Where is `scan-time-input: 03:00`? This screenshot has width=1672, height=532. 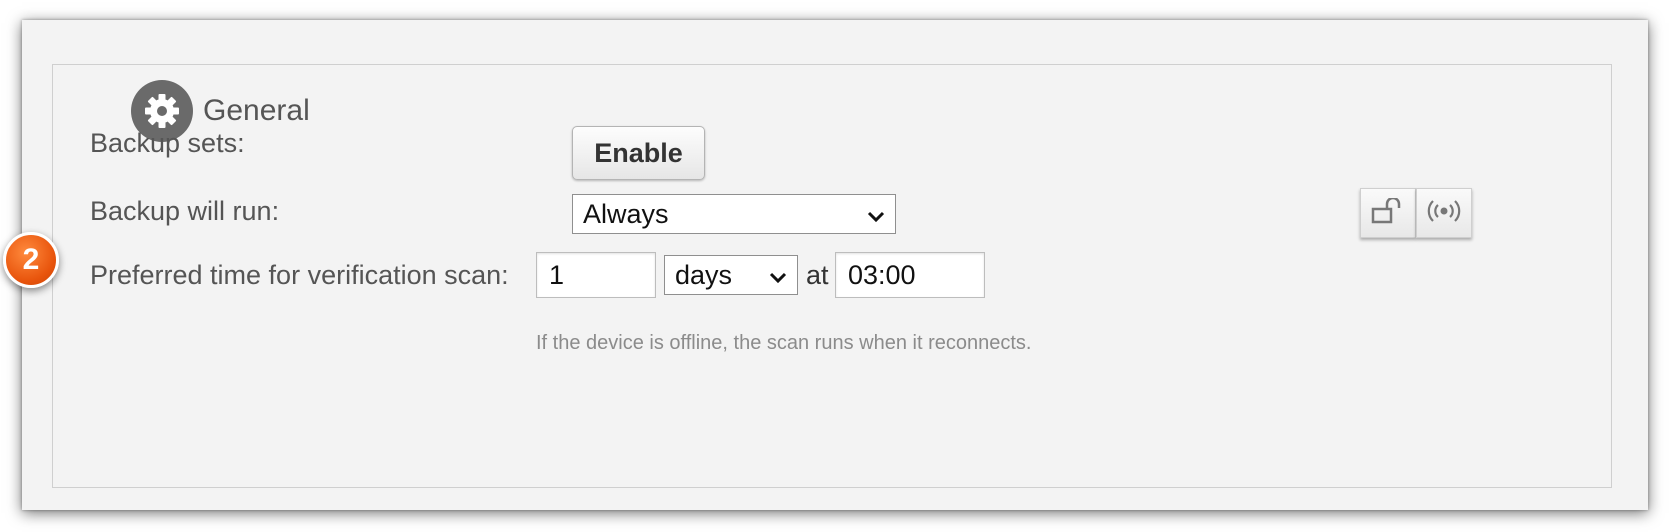
scan-time-input: 03:00 is located at coordinates (910, 275).